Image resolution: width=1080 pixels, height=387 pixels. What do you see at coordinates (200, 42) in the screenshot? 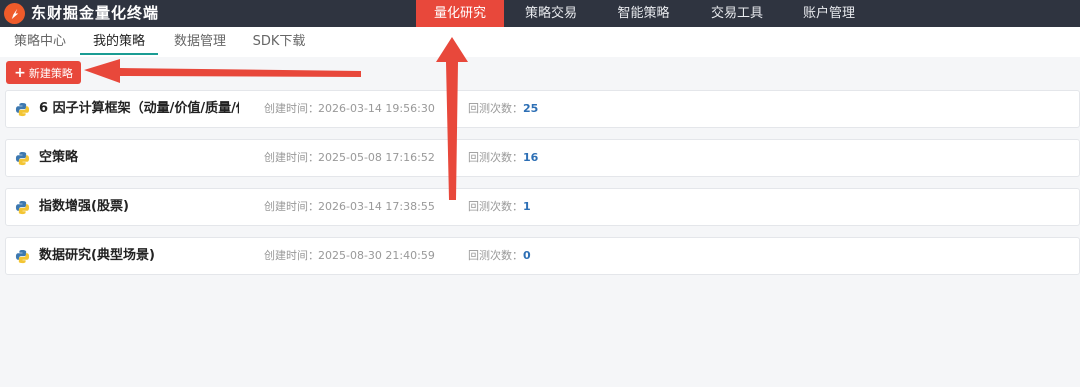
I see `tab-data-management: 数据管理` at bounding box center [200, 42].